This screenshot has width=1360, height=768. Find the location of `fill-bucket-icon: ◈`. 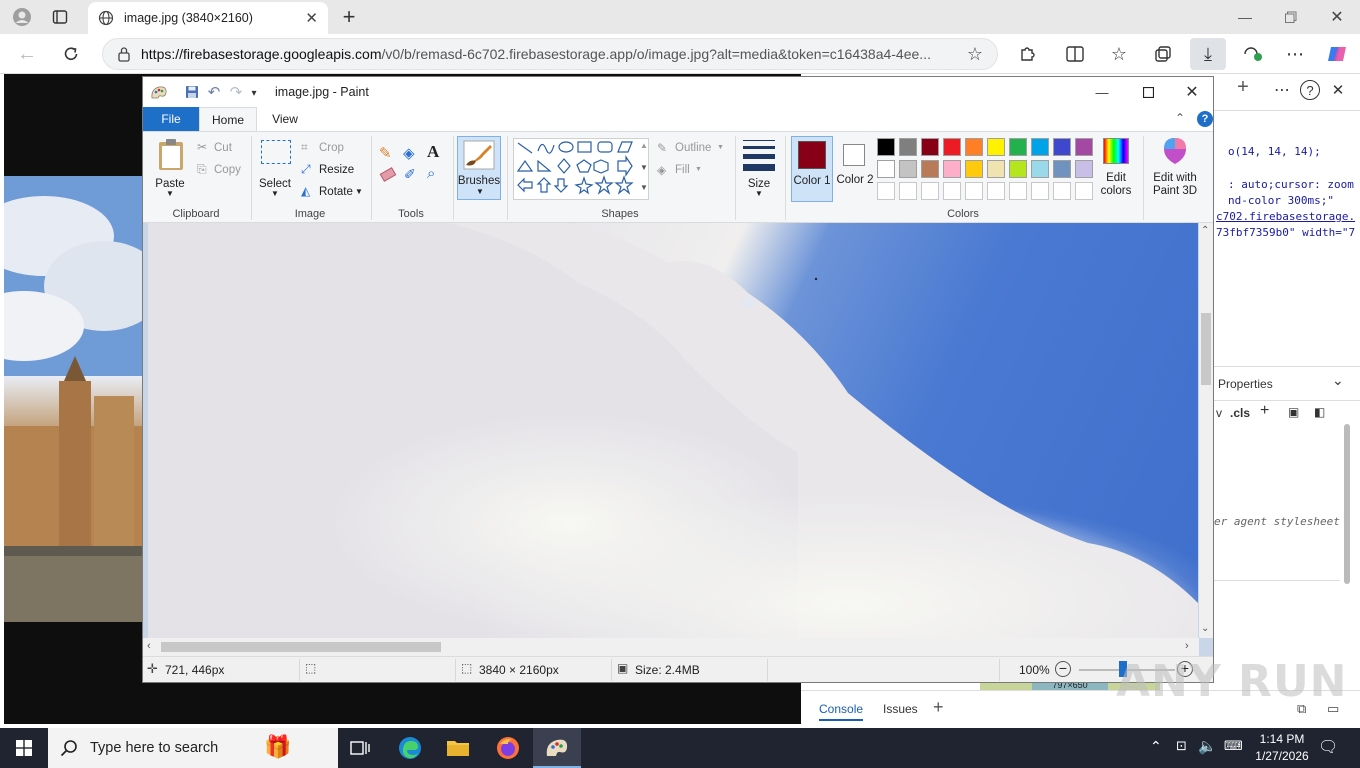

fill-bucket-icon: ◈ is located at coordinates (409, 153).